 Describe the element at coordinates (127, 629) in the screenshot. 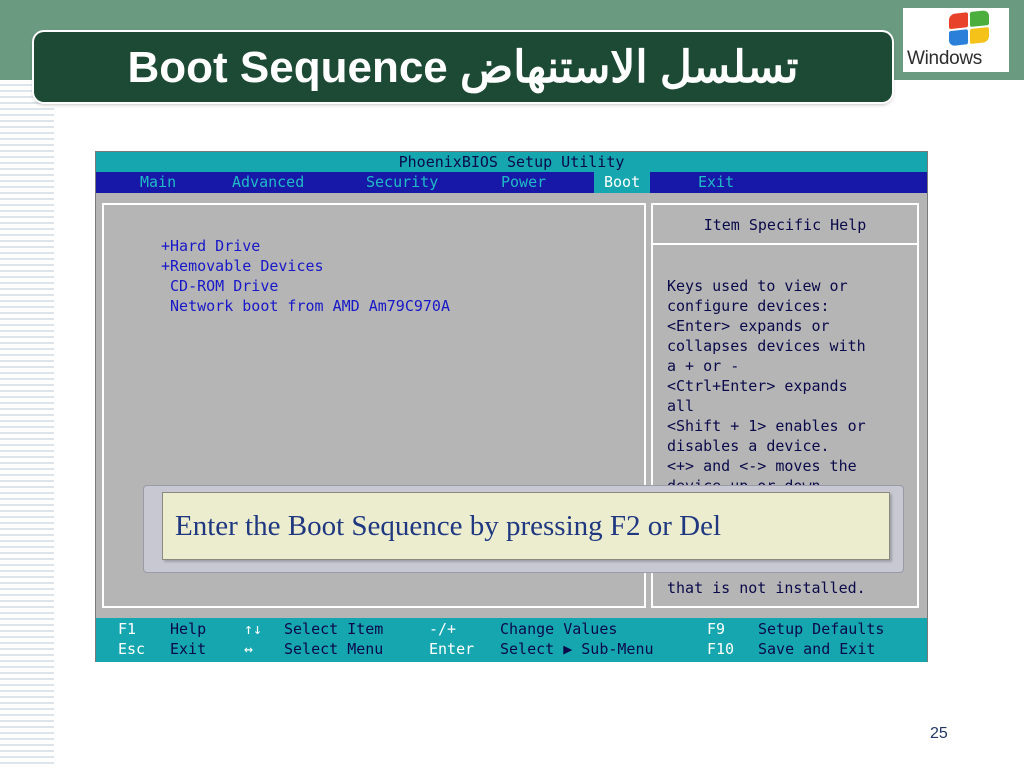

I see `key-f1: F1` at that location.